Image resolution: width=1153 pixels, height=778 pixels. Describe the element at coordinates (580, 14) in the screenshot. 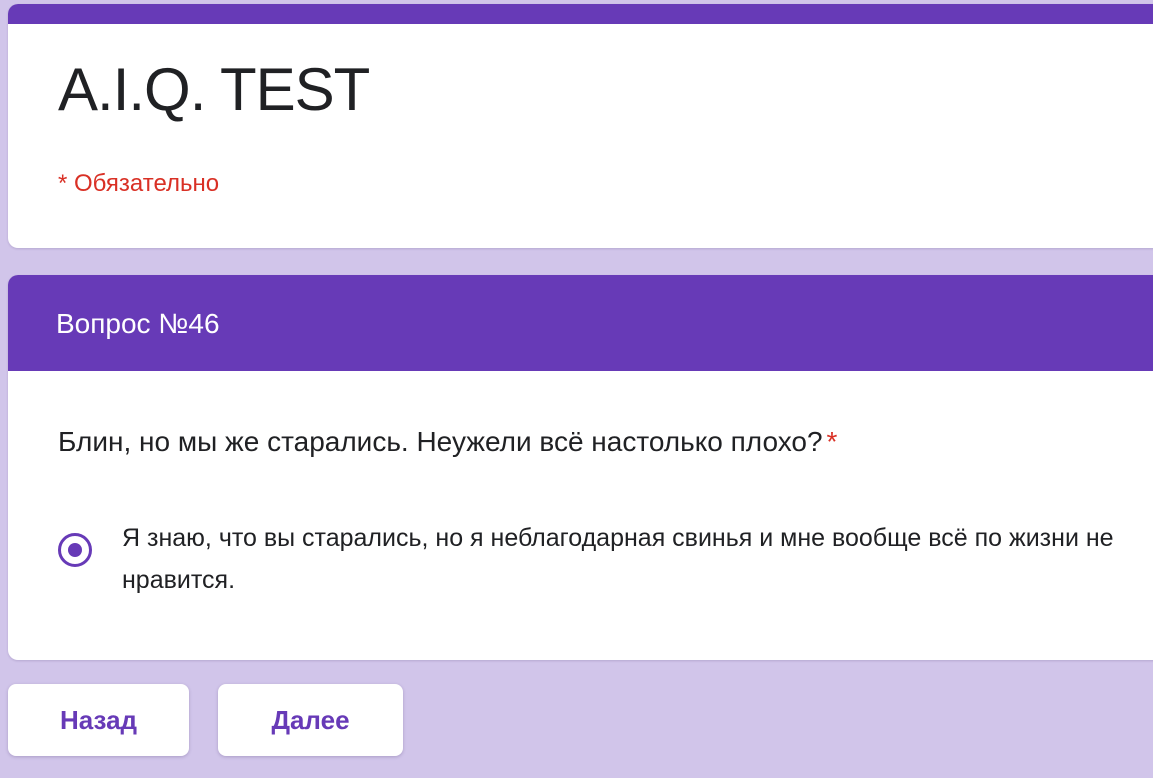

I see `header-accent-strip` at that location.